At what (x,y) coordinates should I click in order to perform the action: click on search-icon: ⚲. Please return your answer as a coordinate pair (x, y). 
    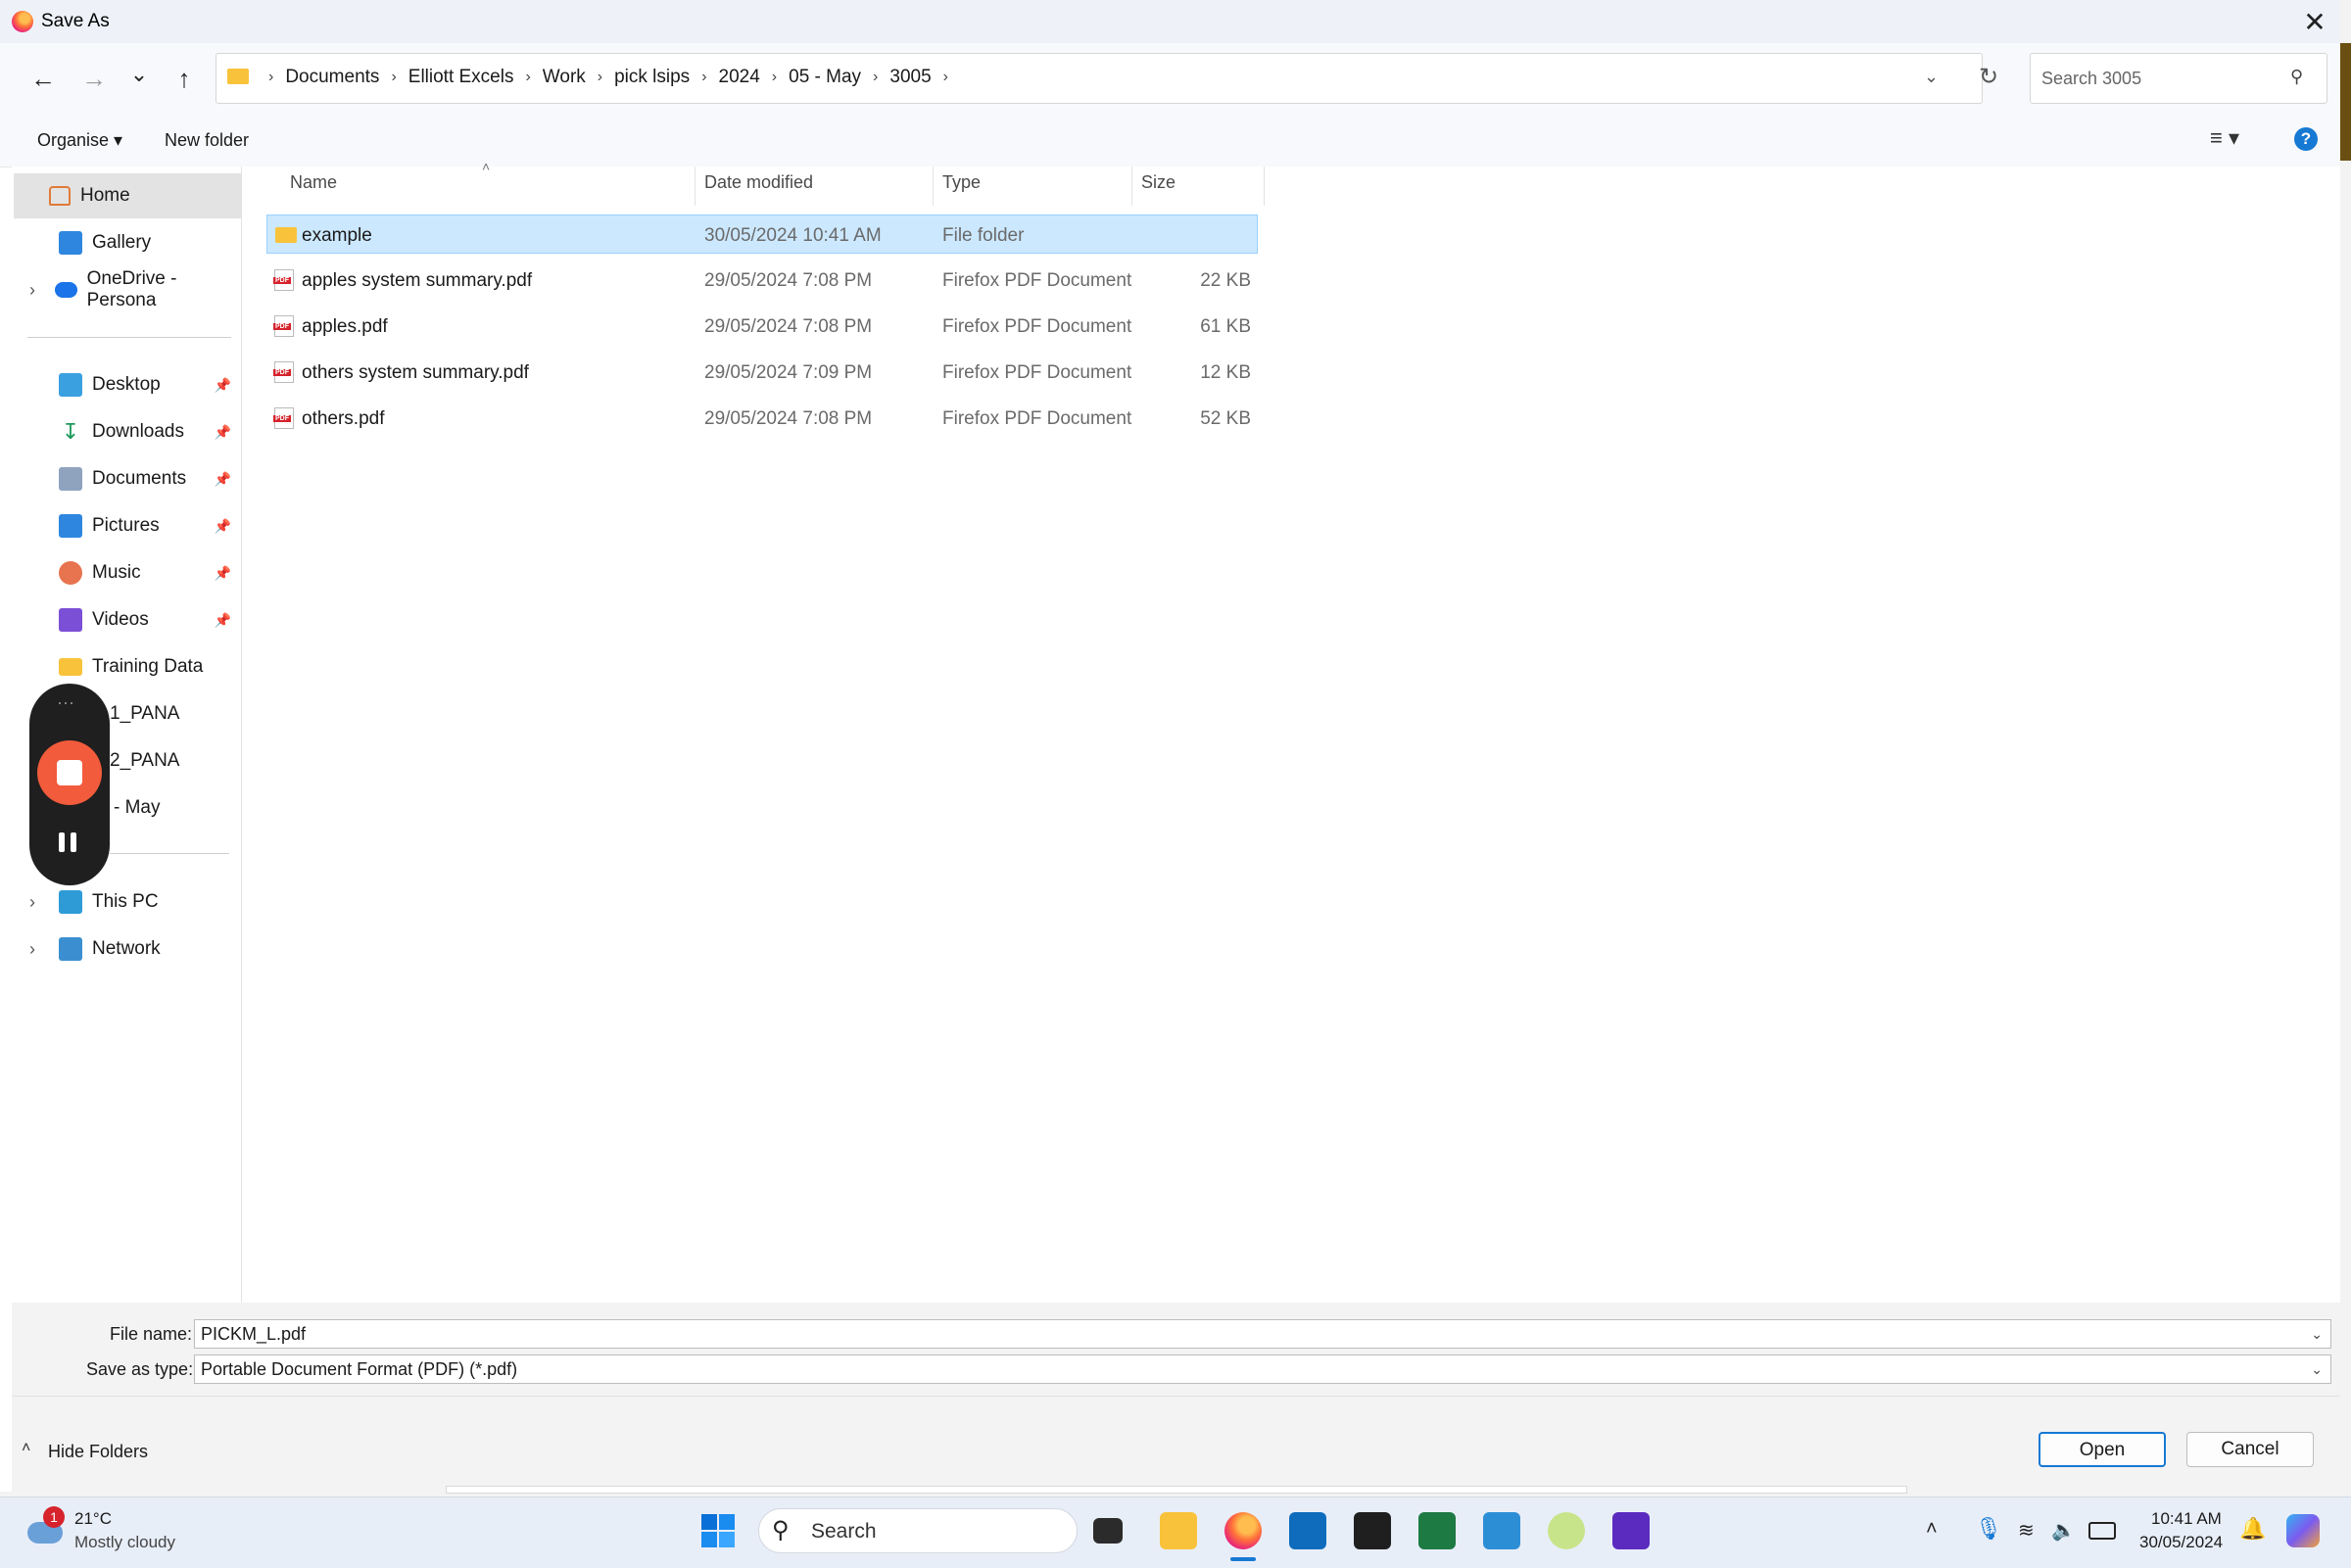
    Looking at the image, I should click on (2297, 77).